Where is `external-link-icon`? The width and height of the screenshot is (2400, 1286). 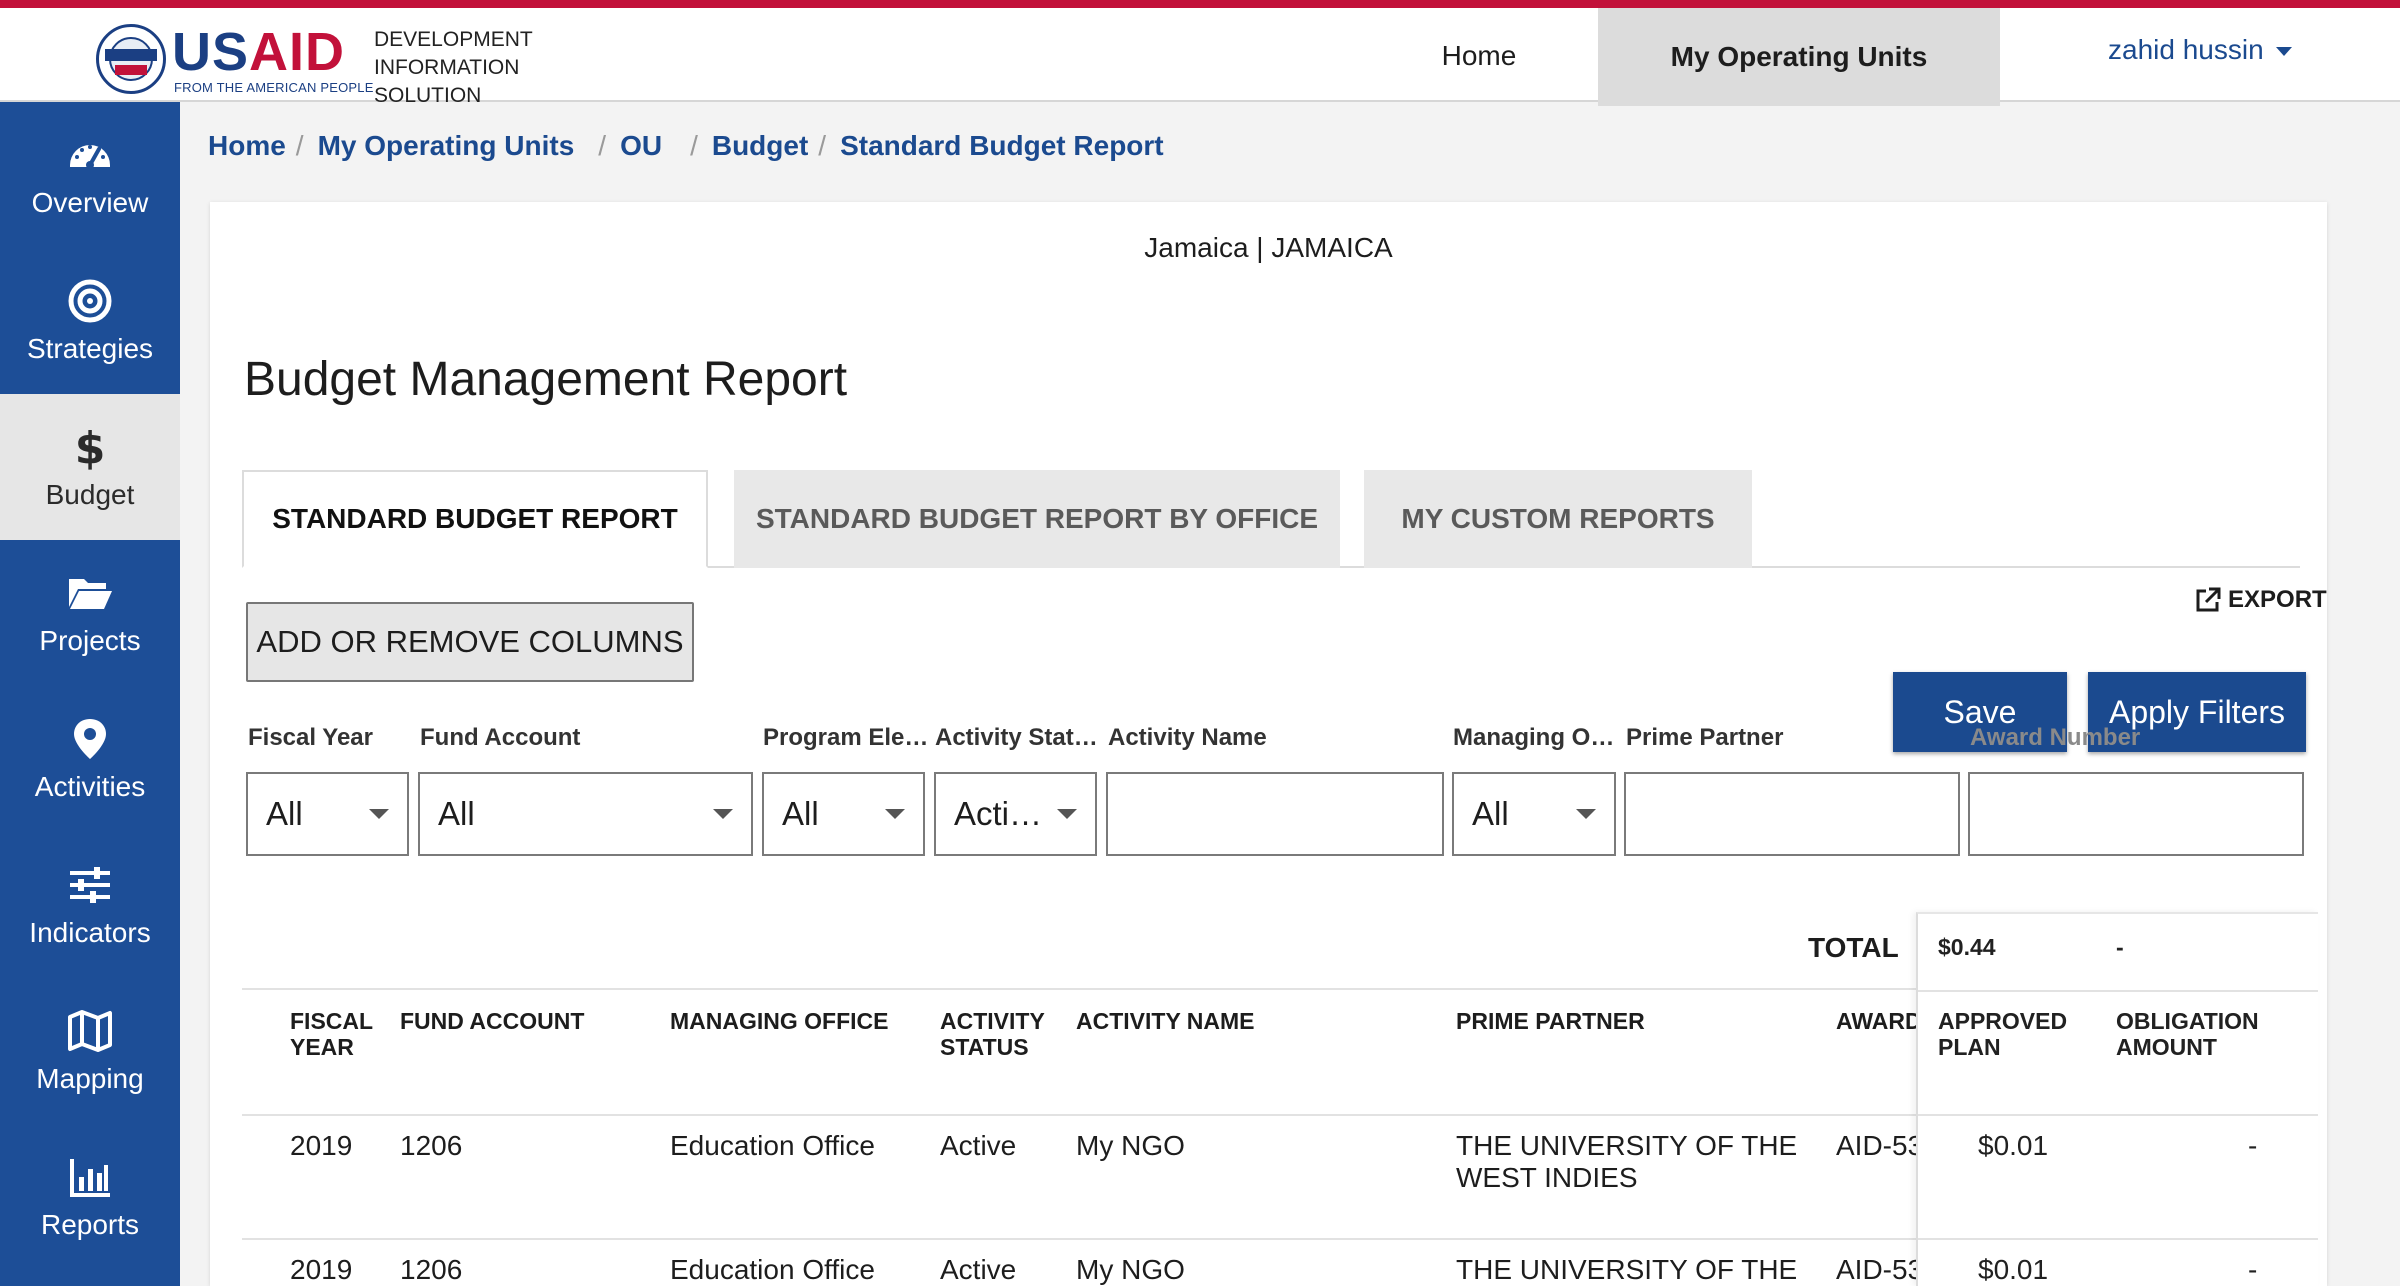
external-link-icon is located at coordinates (2208, 599).